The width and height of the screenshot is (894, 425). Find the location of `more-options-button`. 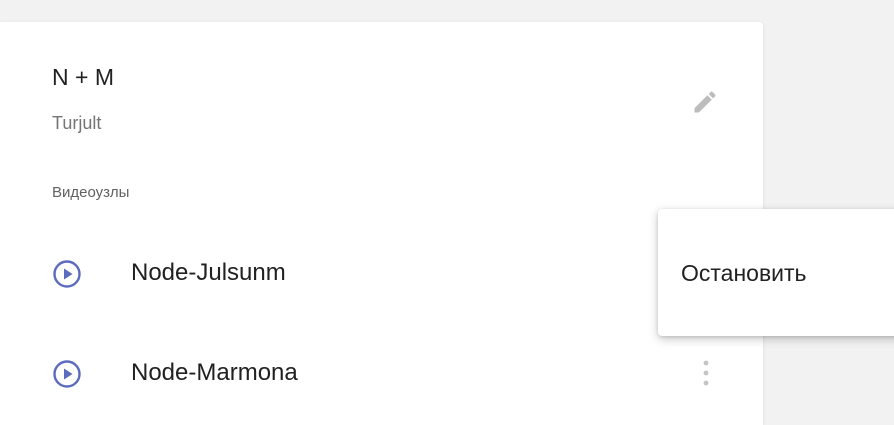

more-options-button is located at coordinates (706, 373).